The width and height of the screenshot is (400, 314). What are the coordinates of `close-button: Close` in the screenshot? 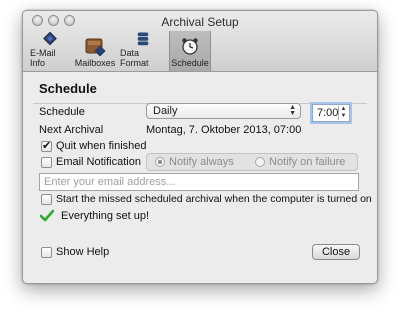 It's located at (336, 252).